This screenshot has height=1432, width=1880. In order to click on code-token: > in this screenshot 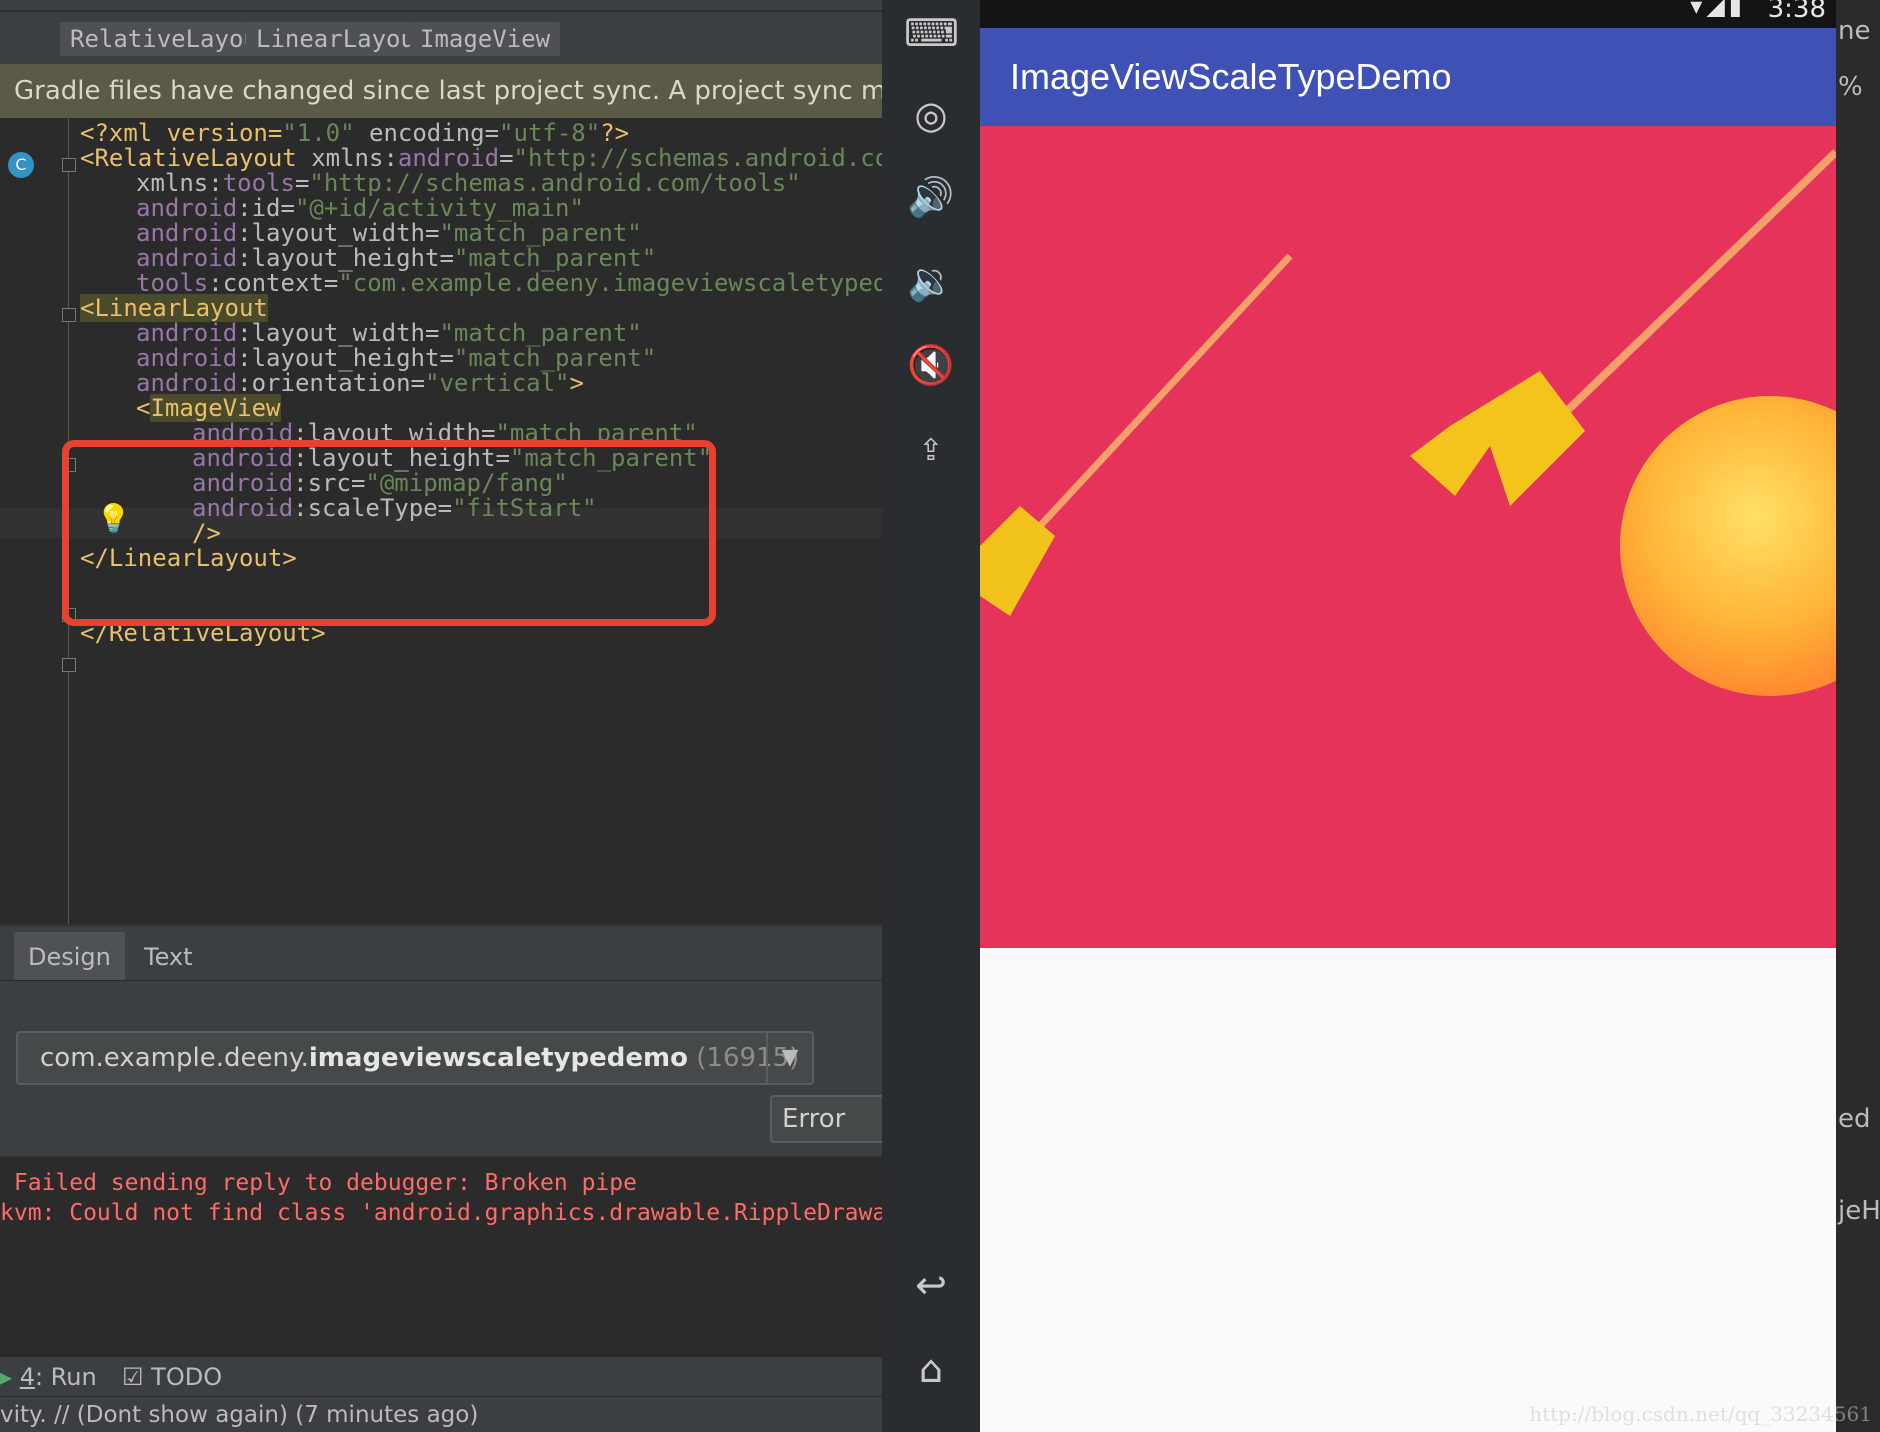, I will do `click(576, 383)`.